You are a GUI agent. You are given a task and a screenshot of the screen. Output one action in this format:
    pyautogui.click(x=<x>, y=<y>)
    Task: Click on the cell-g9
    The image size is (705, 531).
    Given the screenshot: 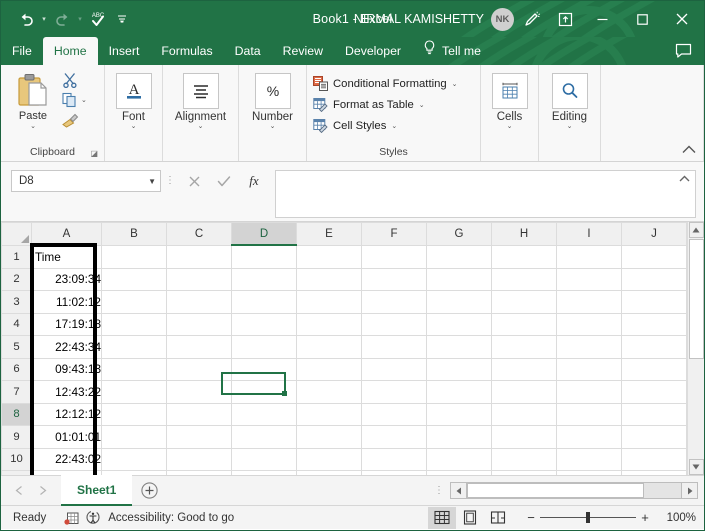 What is the action you would take?
    pyautogui.click(x=459, y=437)
    